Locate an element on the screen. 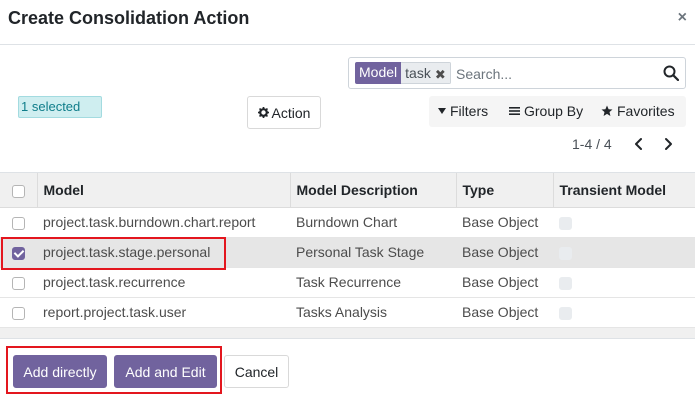 The height and width of the screenshot is (396, 695). select-all-cell is located at coordinates (19, 190).